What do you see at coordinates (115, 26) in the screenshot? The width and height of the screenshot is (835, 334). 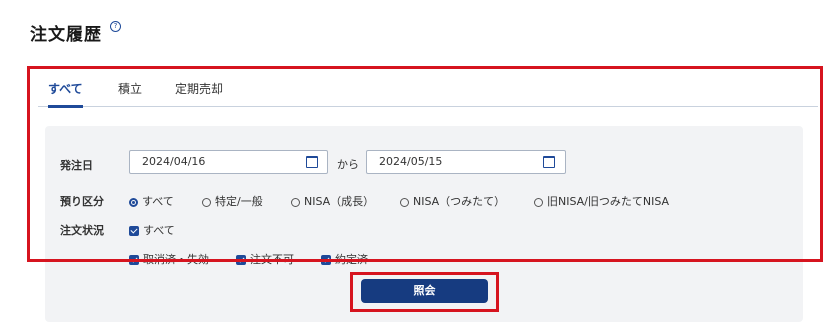 I see `question-circle-icon: ?` at bounding box center [115, 26].